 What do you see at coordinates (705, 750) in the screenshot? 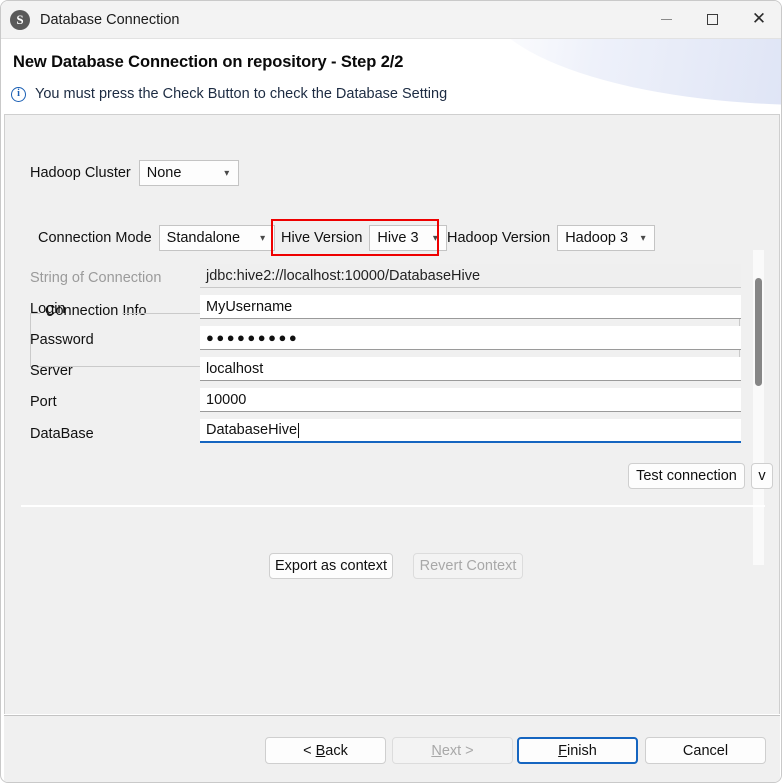
I see `cancel-button: Cancel` at bounding box center [705, 750].